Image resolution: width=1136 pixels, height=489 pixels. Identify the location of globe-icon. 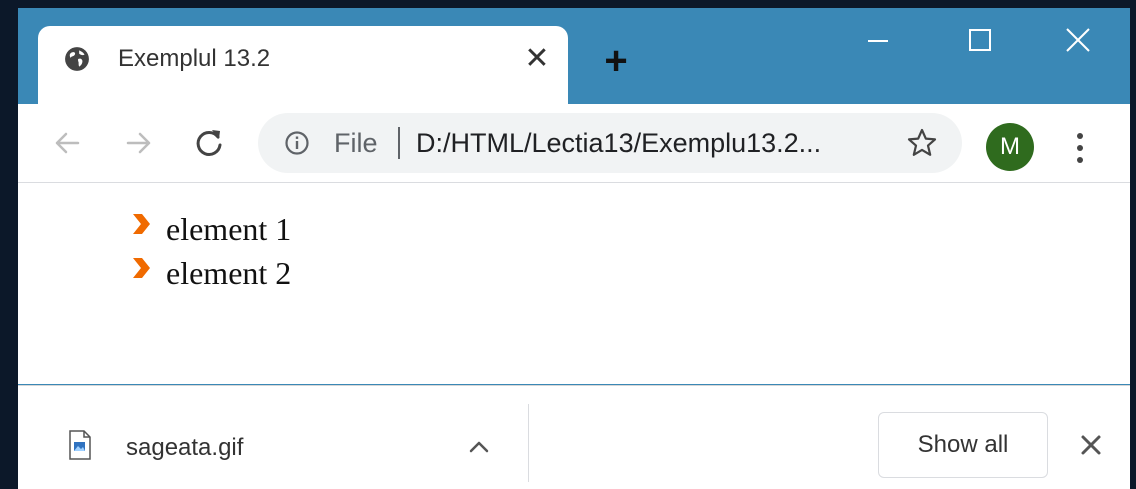
(77, 59).